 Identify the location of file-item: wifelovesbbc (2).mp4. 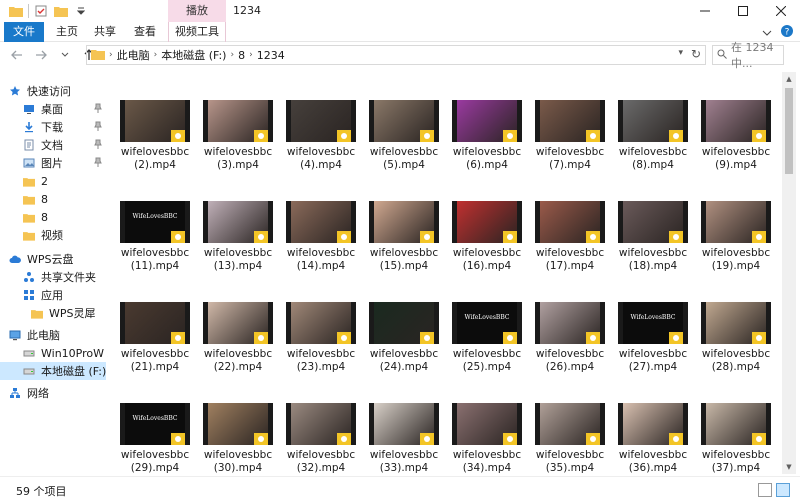
(149, 121).